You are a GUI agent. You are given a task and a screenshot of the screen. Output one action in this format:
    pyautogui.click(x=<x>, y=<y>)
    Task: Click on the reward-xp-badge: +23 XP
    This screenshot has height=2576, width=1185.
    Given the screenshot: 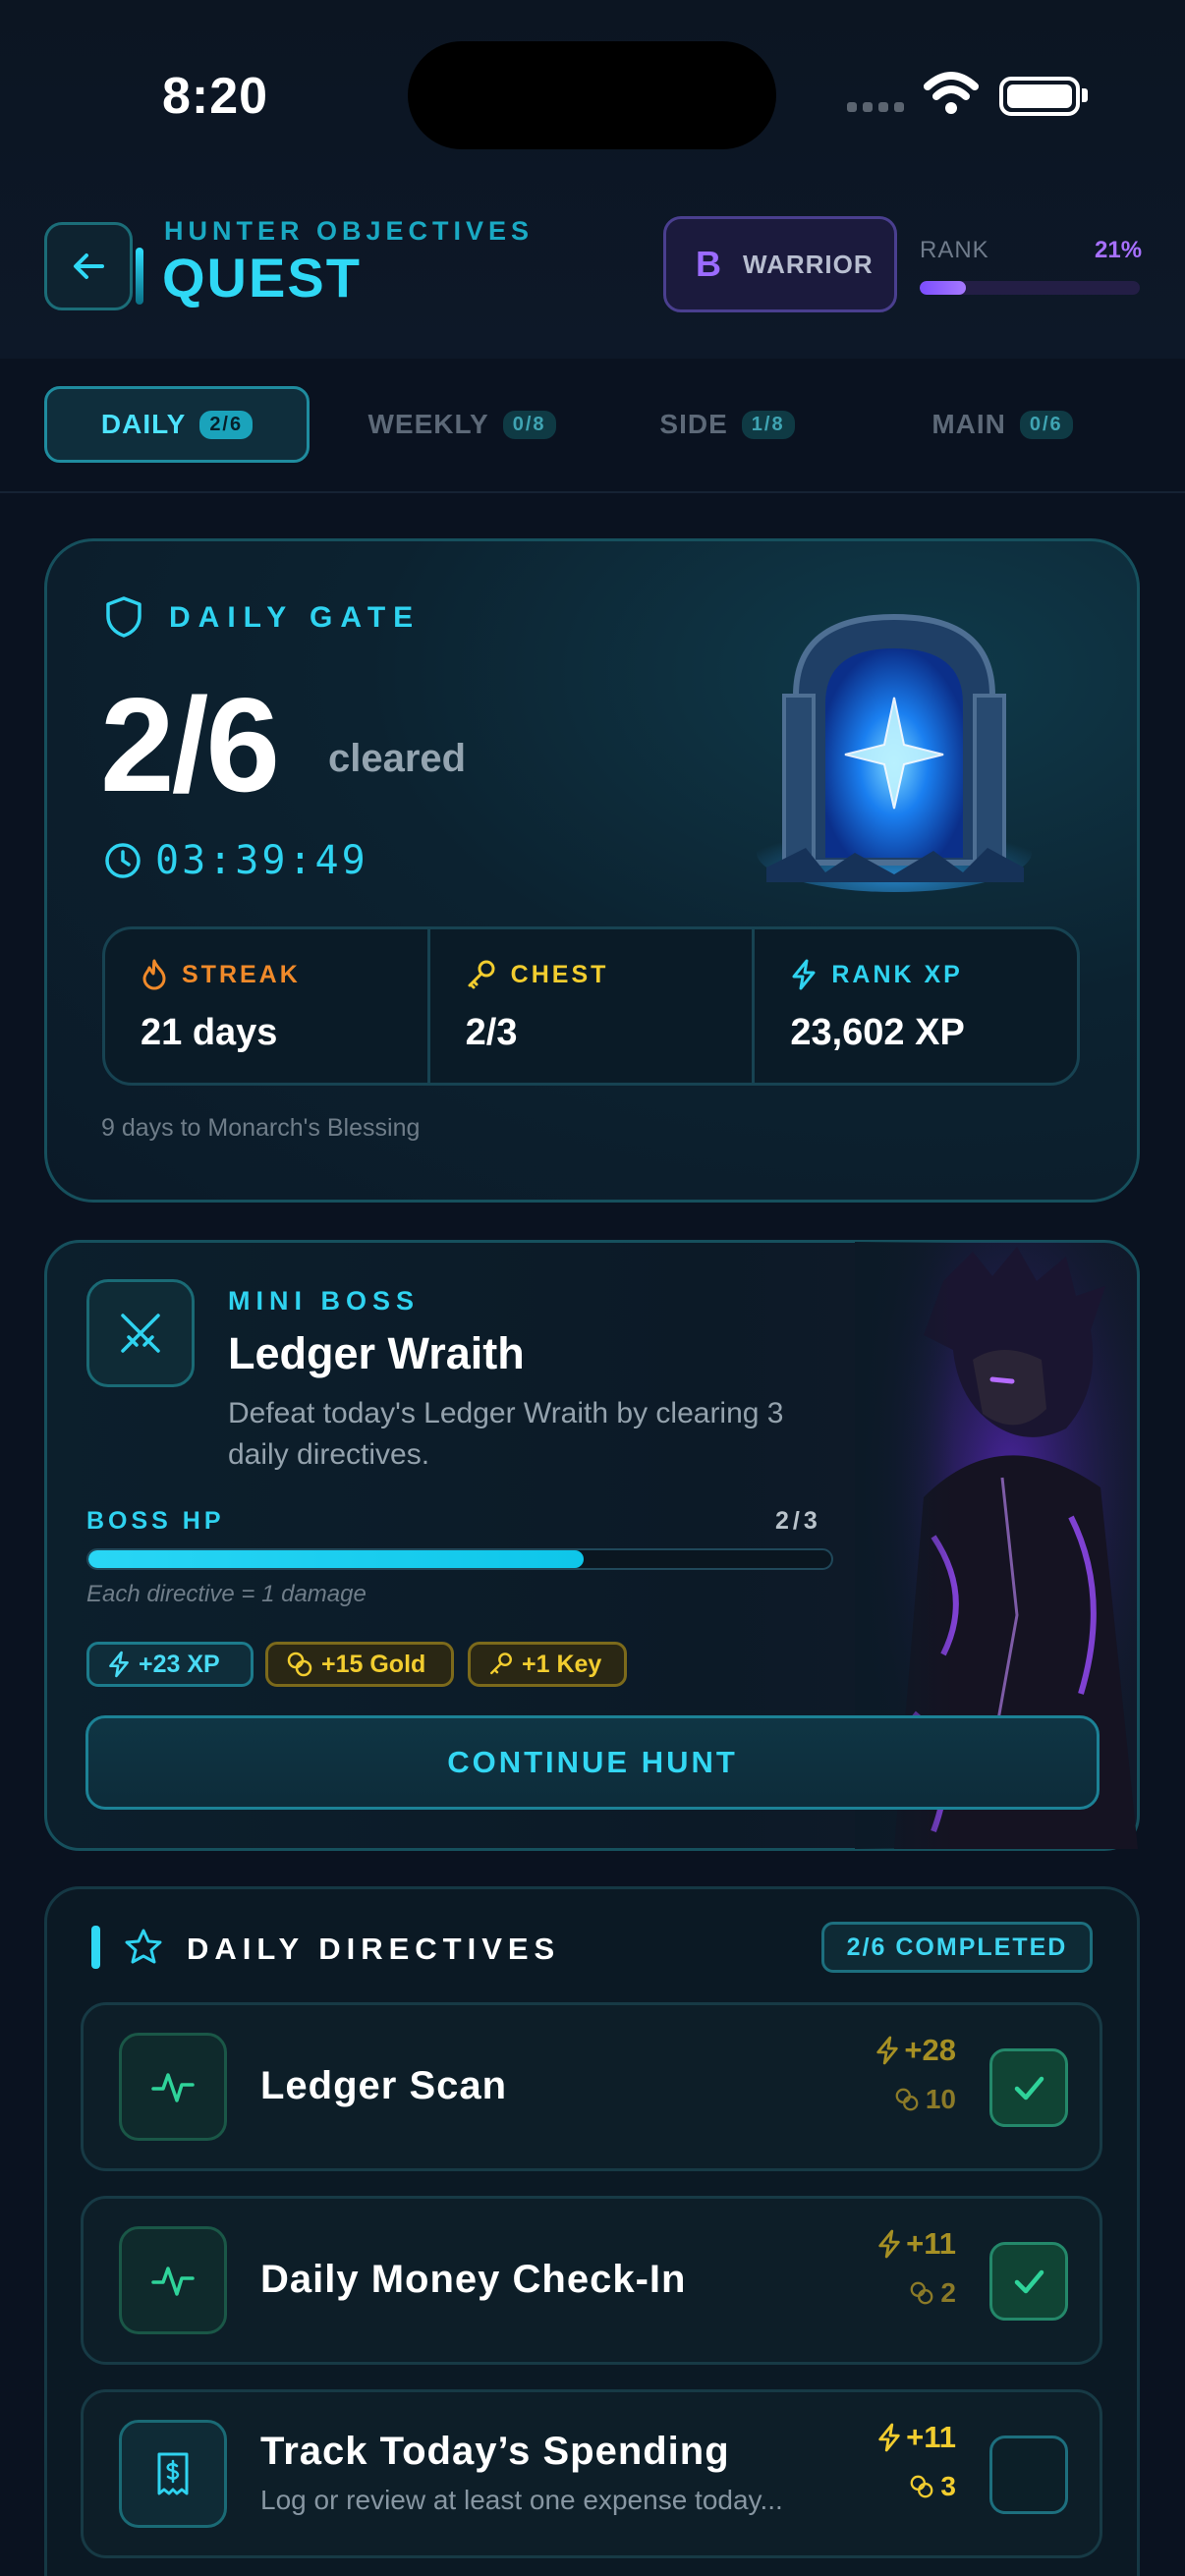 What is the action you would take?
    pyautogui.click(x=170, y=1664)
    